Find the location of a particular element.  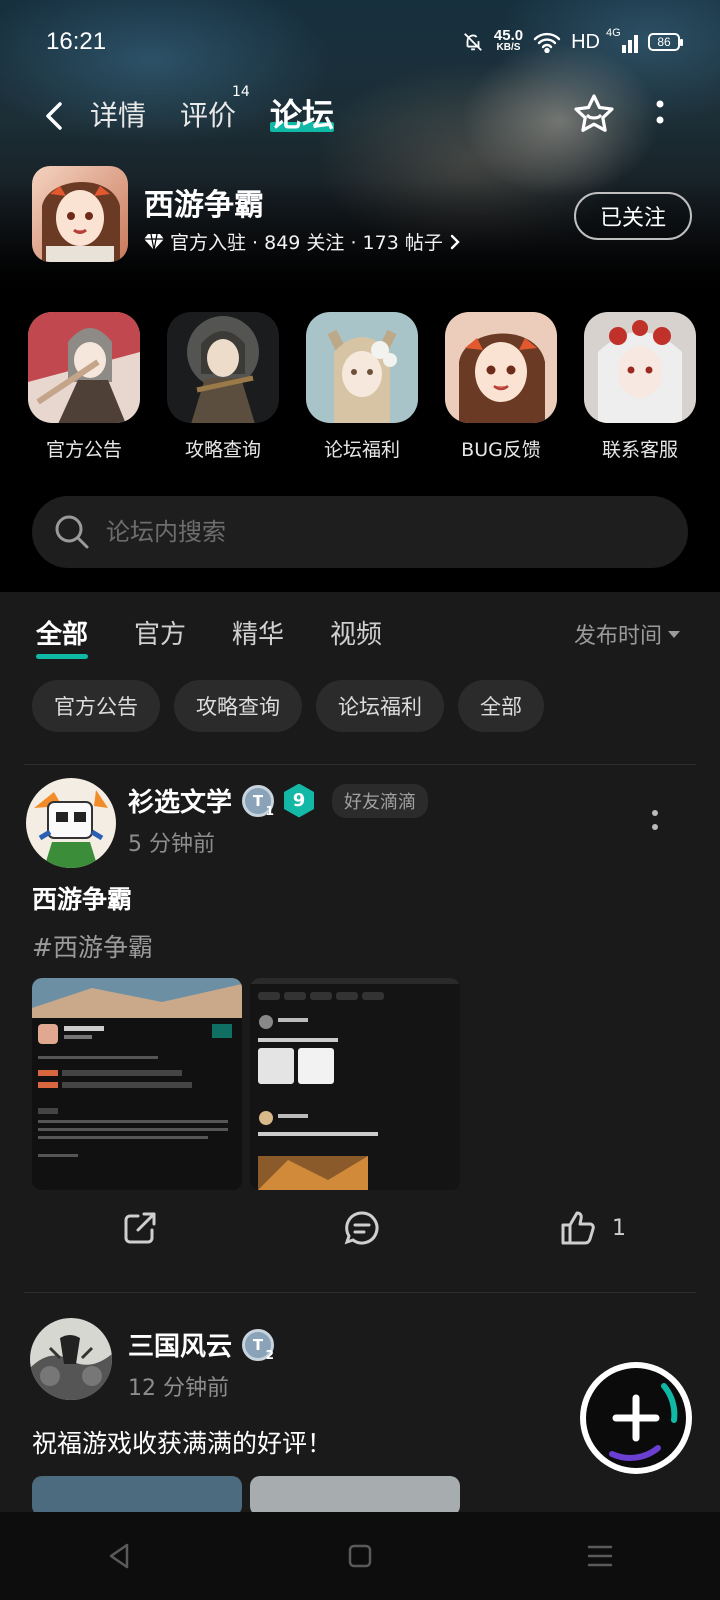

create-post-button is located at coordinates (636, 1418).